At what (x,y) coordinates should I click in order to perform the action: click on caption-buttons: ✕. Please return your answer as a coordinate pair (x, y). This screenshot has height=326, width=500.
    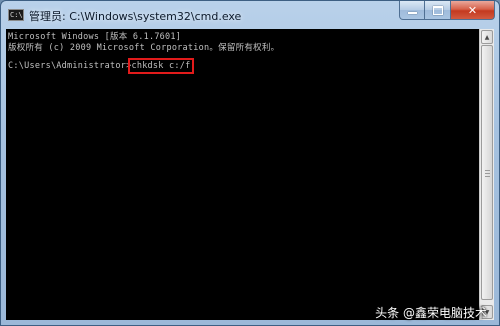
    Looking at the image, I should click on (447, 10).